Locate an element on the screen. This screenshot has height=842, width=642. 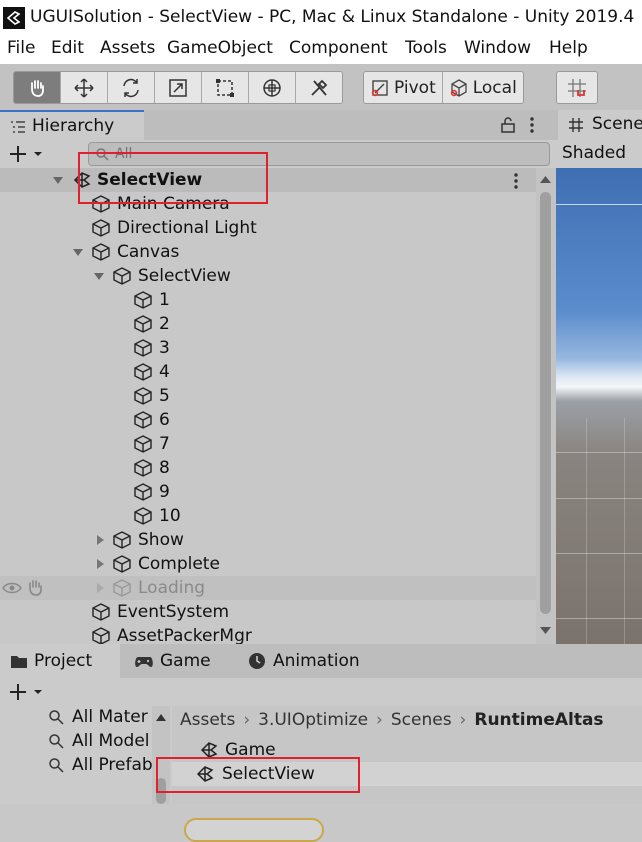
hierarchy-item-label: Loading is located at coordinates (172, 588).